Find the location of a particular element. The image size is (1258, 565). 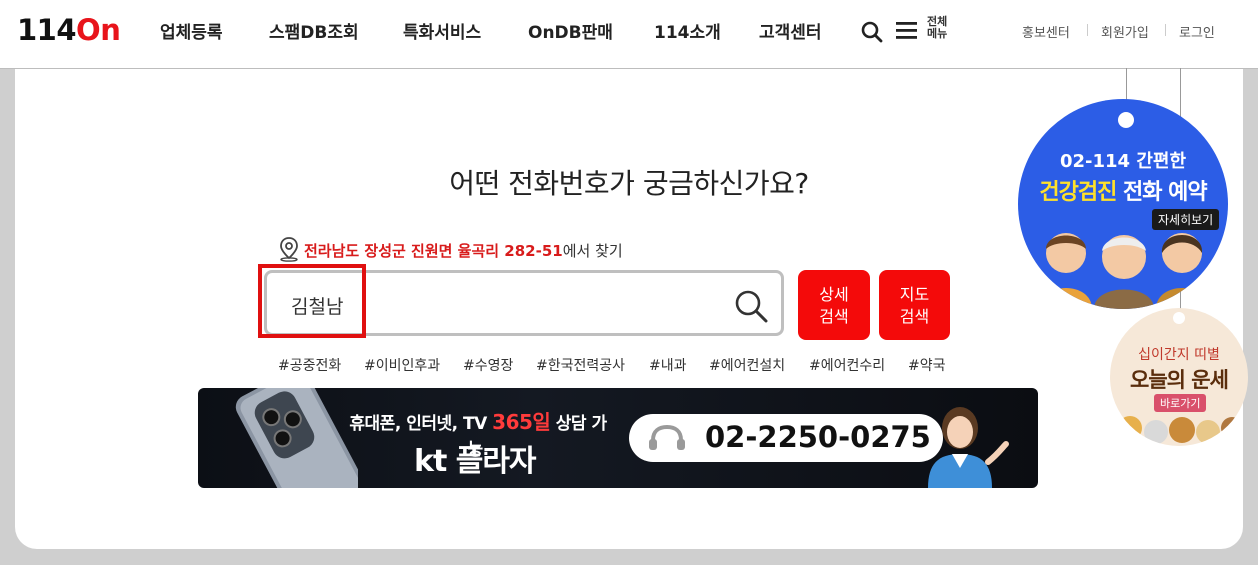

search-box is located at coordinates (524, 303).